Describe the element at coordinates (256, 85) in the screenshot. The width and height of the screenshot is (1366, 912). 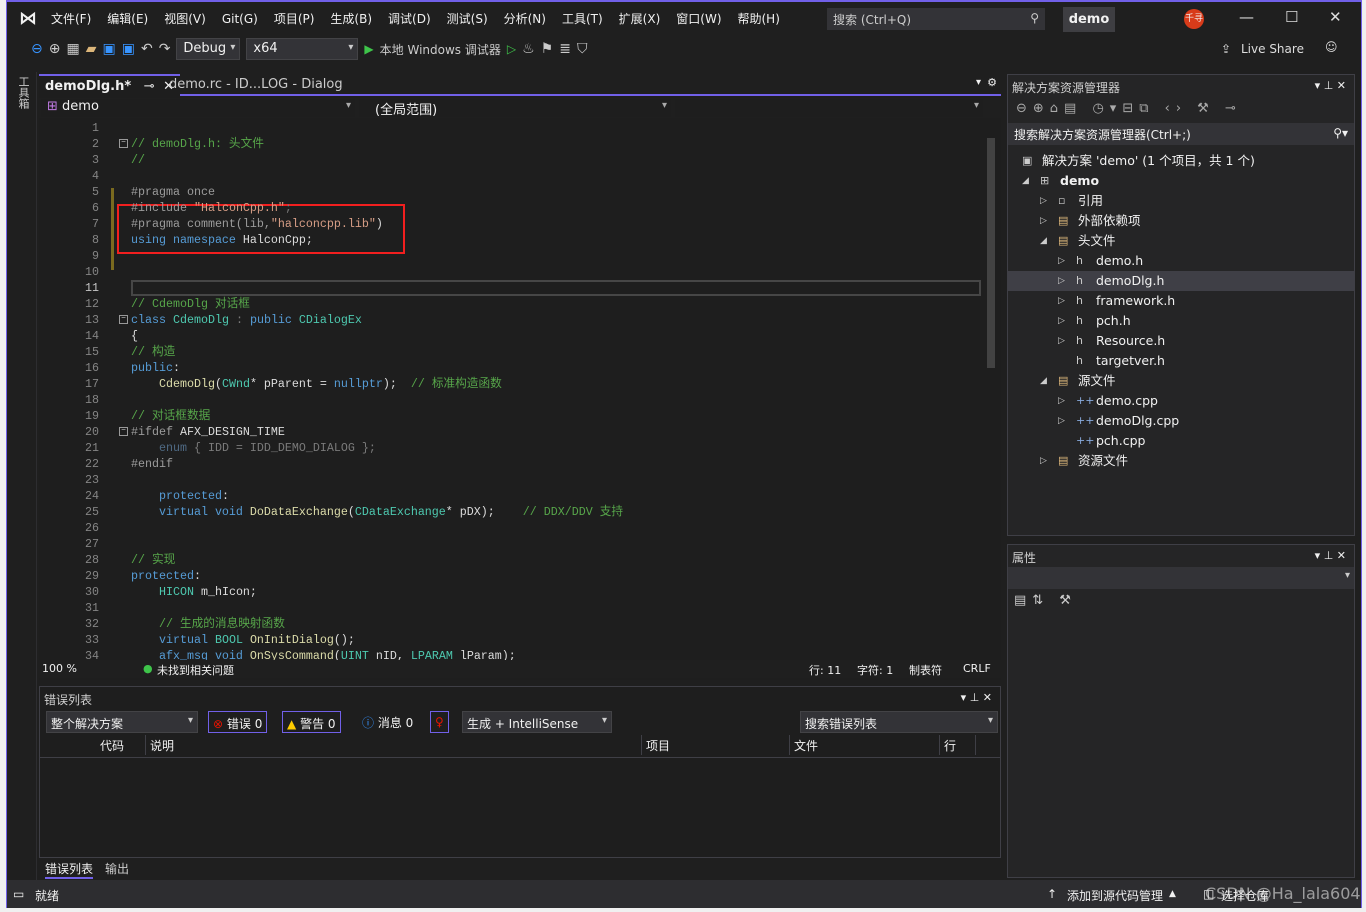
I see `tab-demo-rc: demo.rc - ID...LOG - Dialog` at that location.